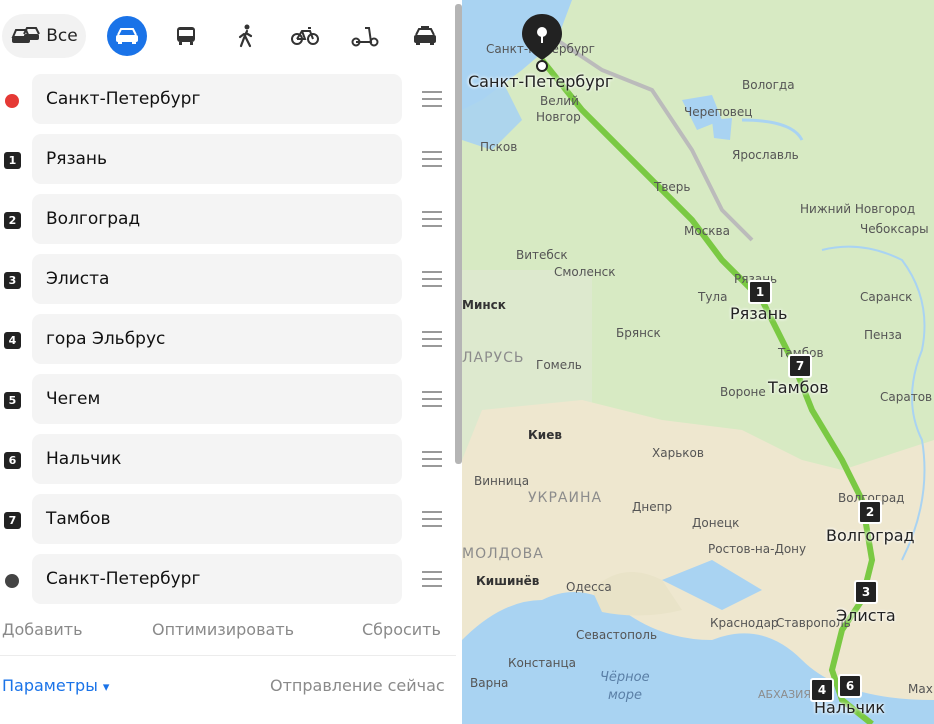  What do you see at coordinates (50, 685) in the screenshot?
I see `parameters-label: Параметры` at bounding box center [50, 685].